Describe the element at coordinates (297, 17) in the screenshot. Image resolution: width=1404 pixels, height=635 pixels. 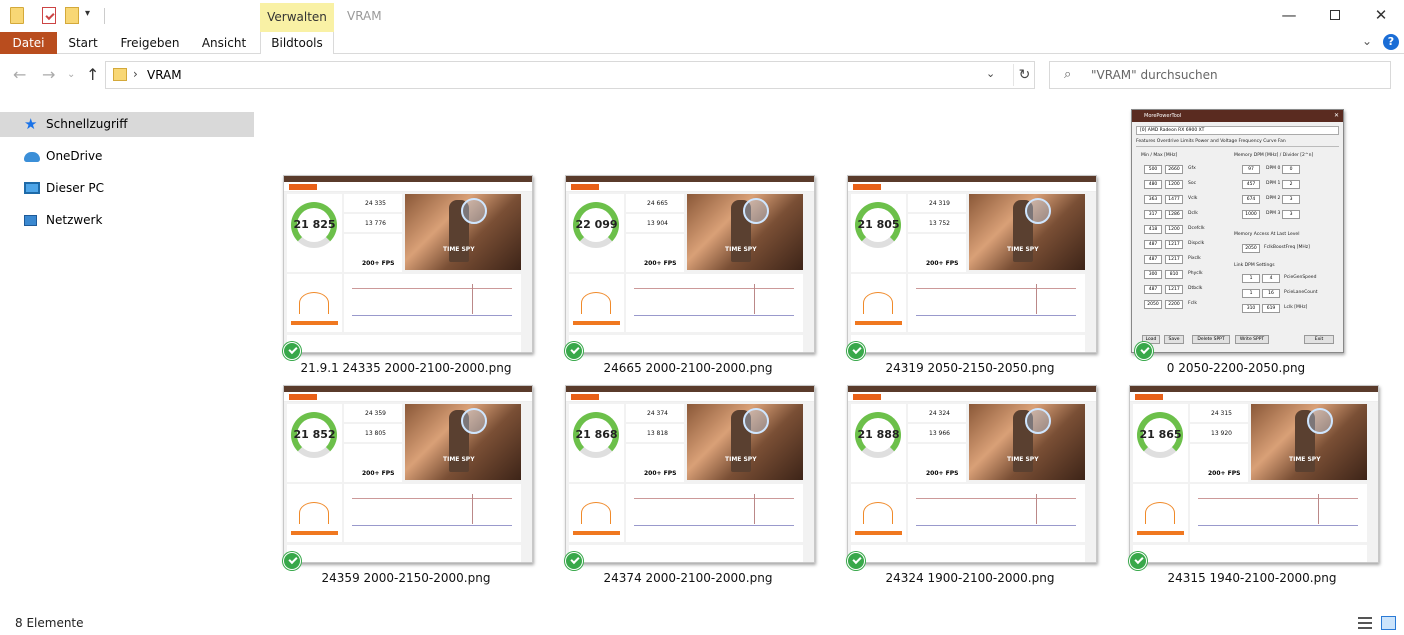
I see `context-tab-verwalten: Verwalten` at that location.